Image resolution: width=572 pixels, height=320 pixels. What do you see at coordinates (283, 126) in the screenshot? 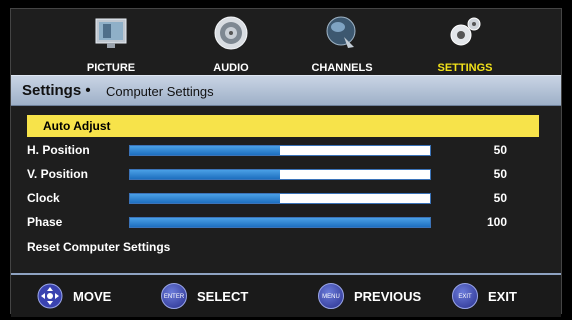
I see `menu-item-auto-adjust: Auto Adjust` at bounding box center [283, 126].